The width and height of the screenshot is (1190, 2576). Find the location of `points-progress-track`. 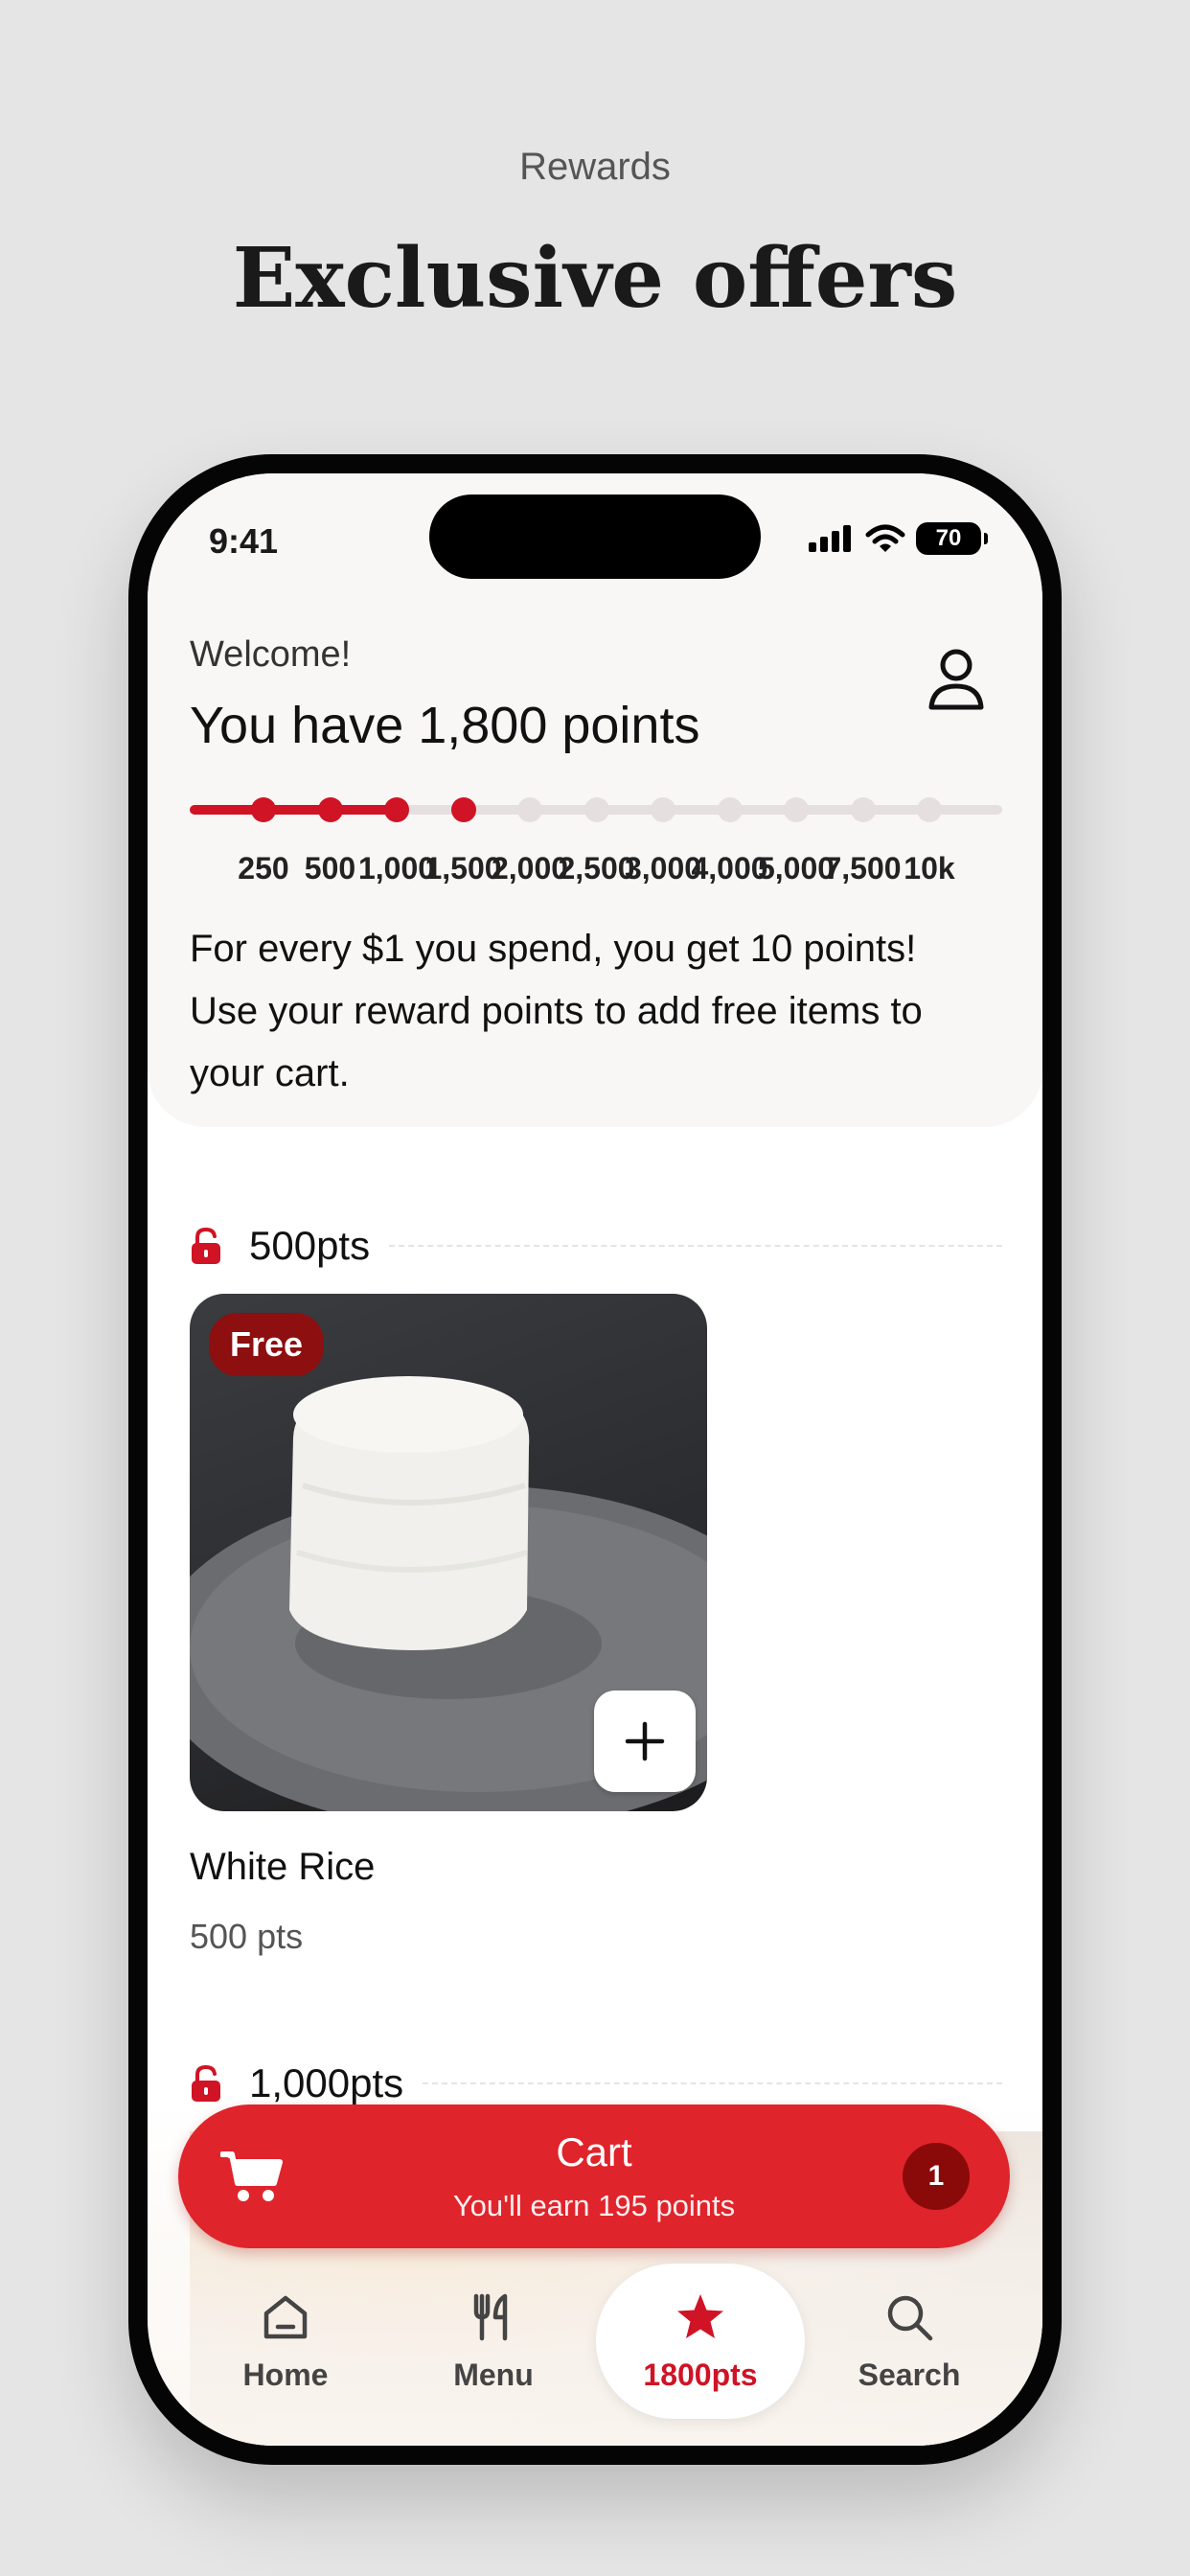

points-progress-track is located at coordinates (596, 809).